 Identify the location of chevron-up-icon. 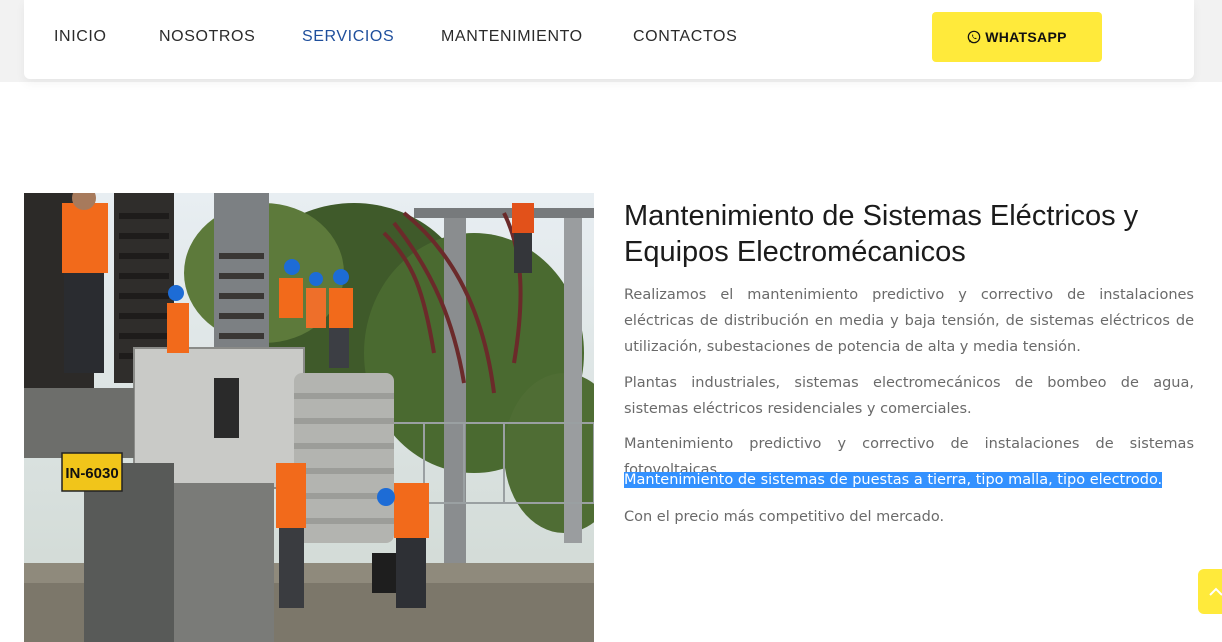
(1215, 591).